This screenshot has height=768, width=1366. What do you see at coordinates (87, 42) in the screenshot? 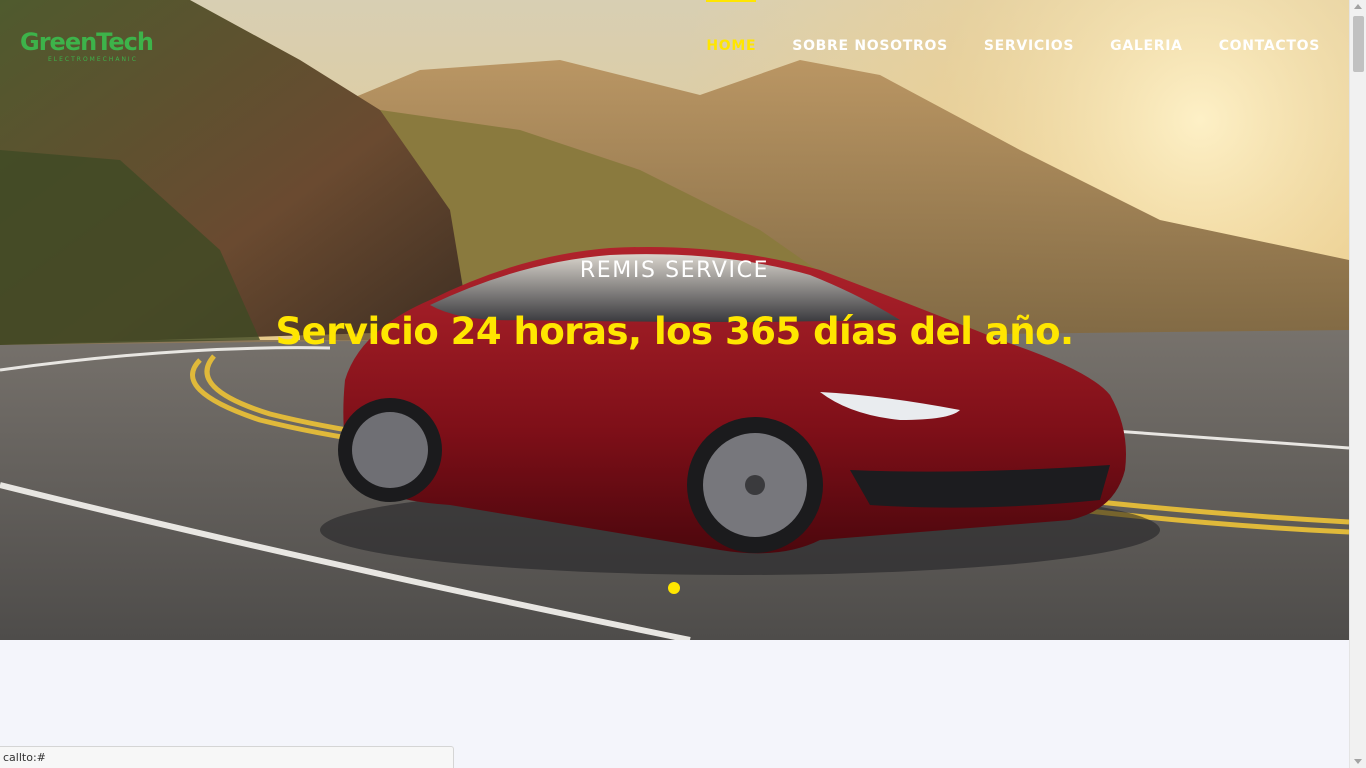
I see `logo-name: GreenTech` at bounding box center [87, 42].